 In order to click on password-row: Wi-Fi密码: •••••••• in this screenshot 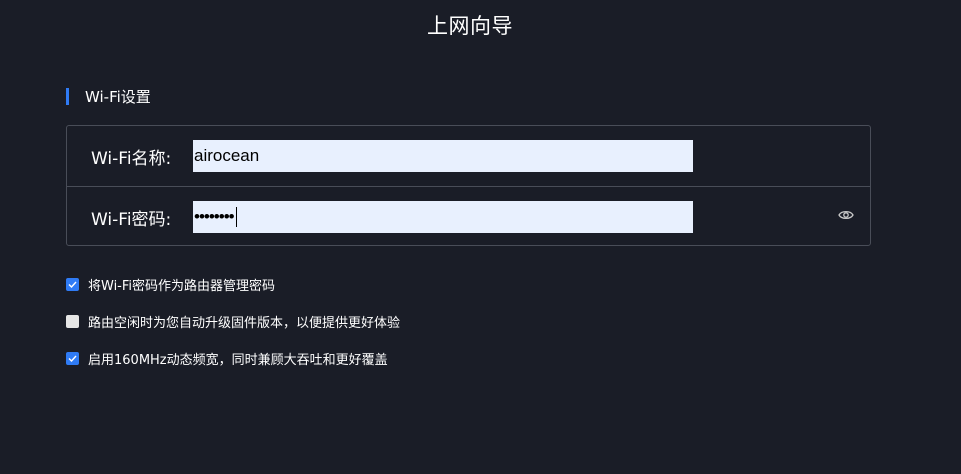, I will do `click(468, 216)`.